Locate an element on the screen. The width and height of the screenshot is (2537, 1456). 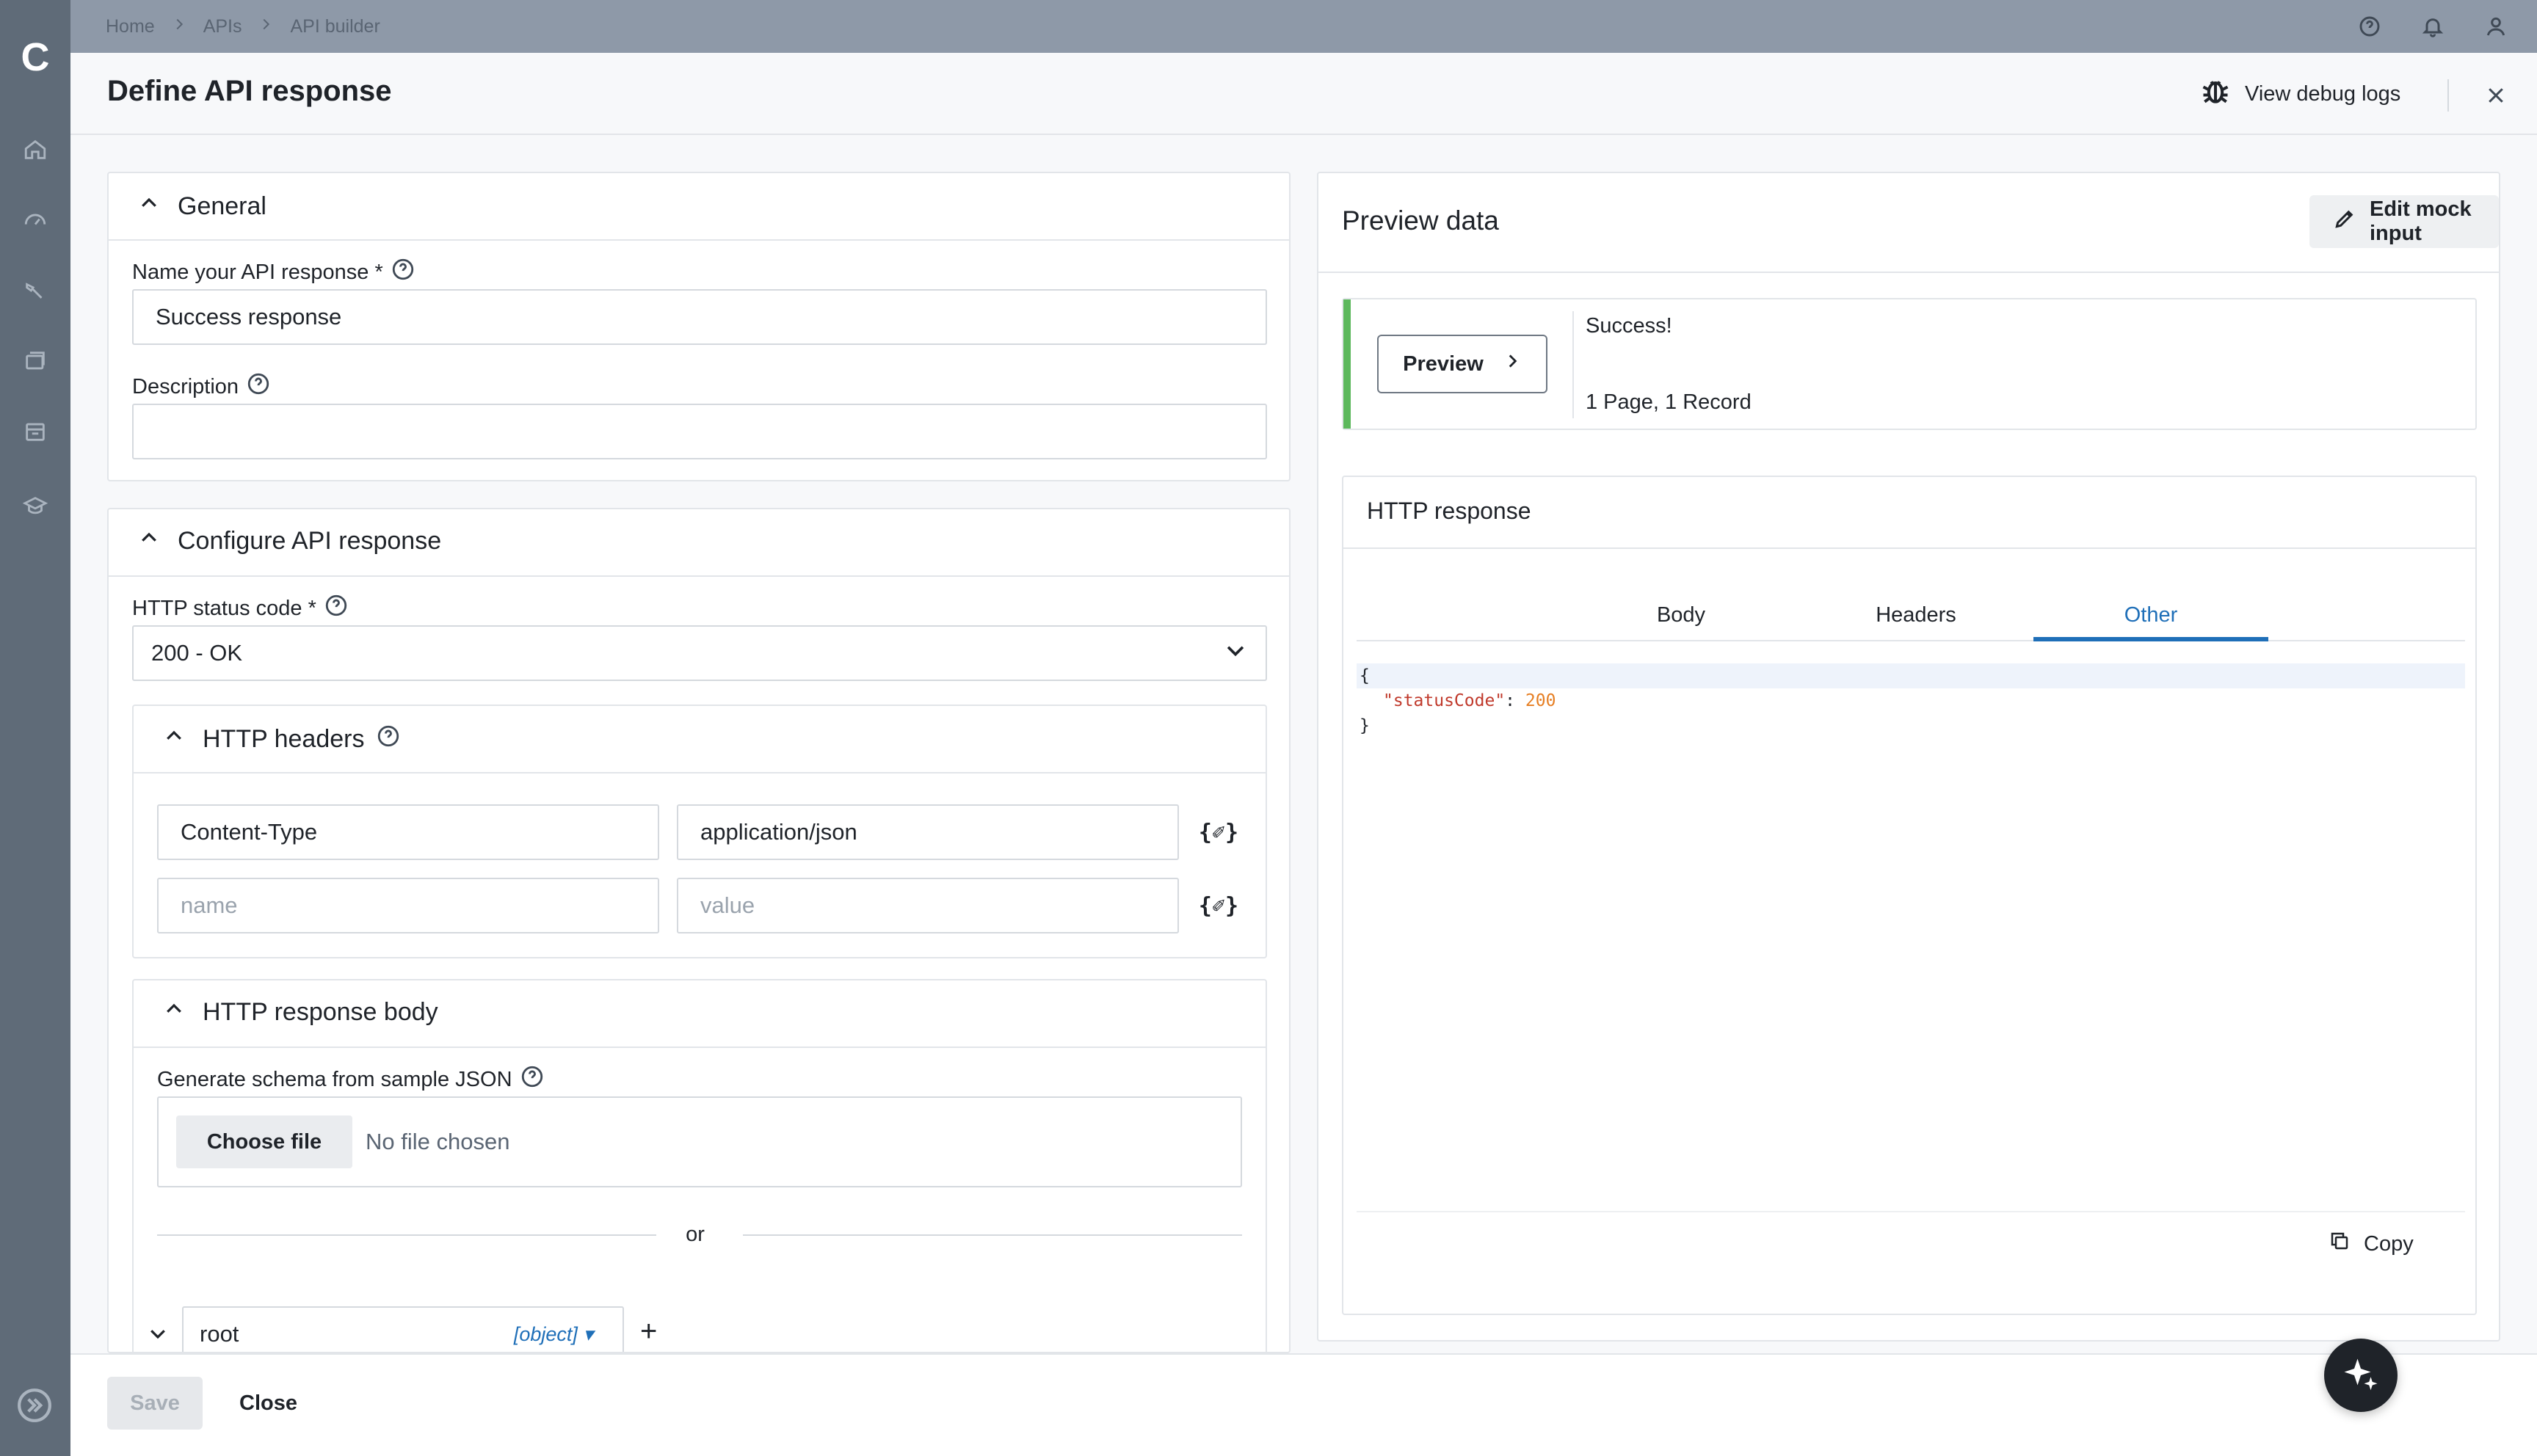
active-tab-indicator is located at coordinates (2150, 639).